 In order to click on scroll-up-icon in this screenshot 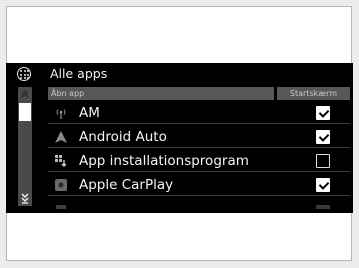, I will do `click(25, 94)`.